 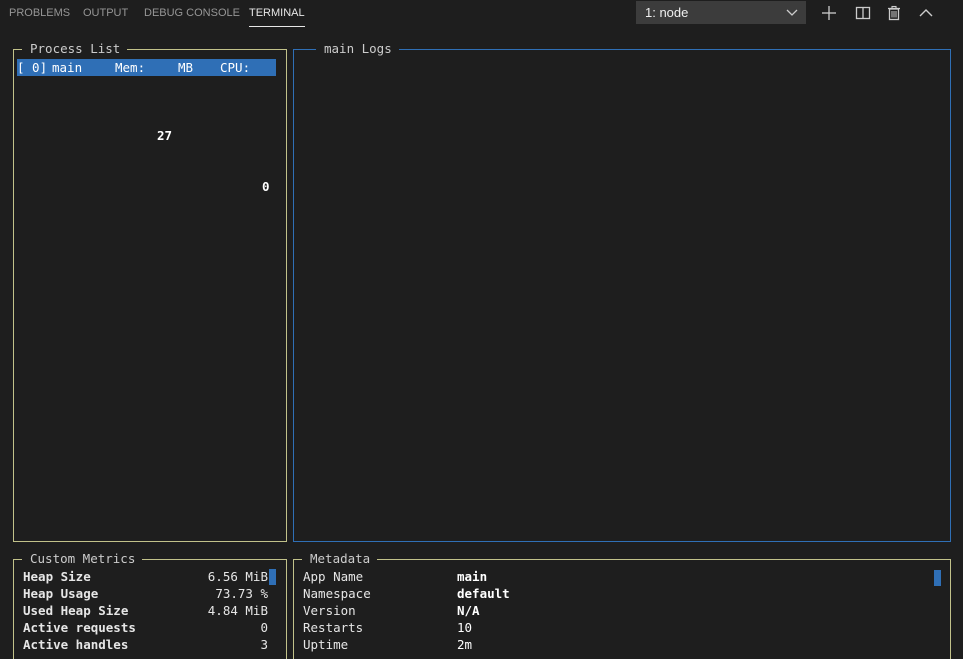 I want to click on process-row: [ 0] main Mem: 27 MB CPU: 0, so click(x=146, y=126).